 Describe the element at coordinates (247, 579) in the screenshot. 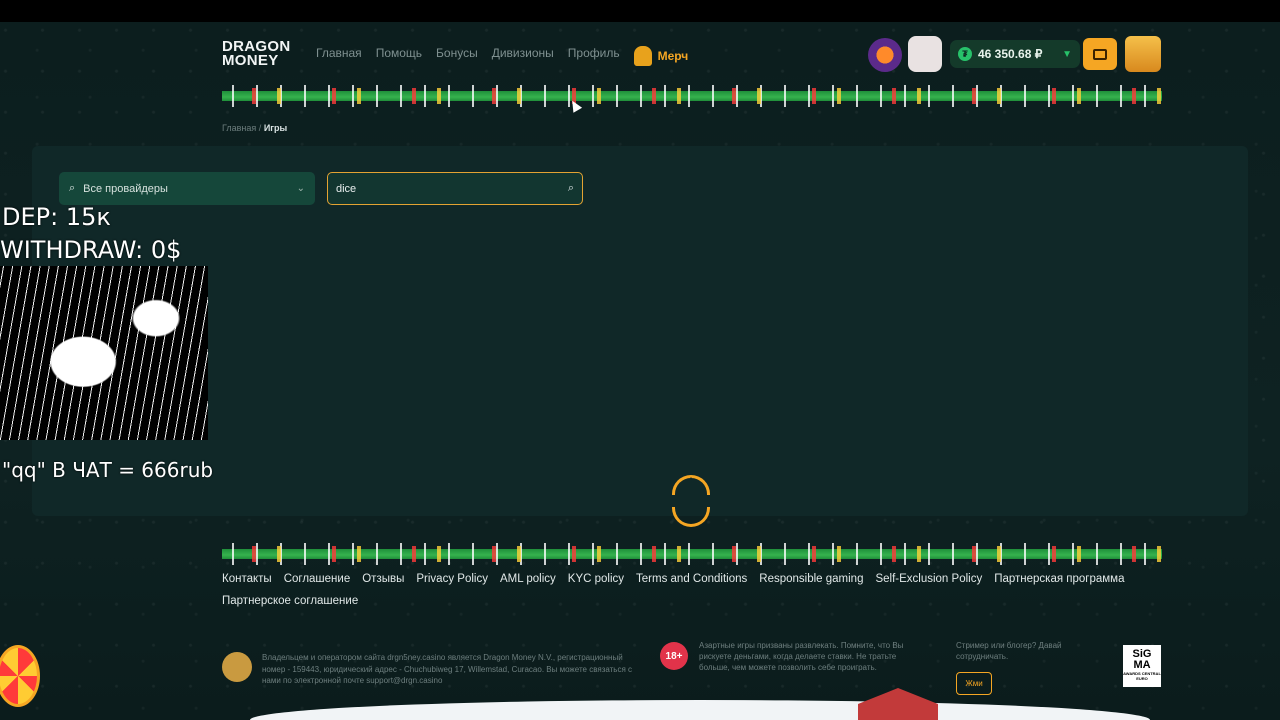

I see `footer-link-contacts: Контакты` at that location.